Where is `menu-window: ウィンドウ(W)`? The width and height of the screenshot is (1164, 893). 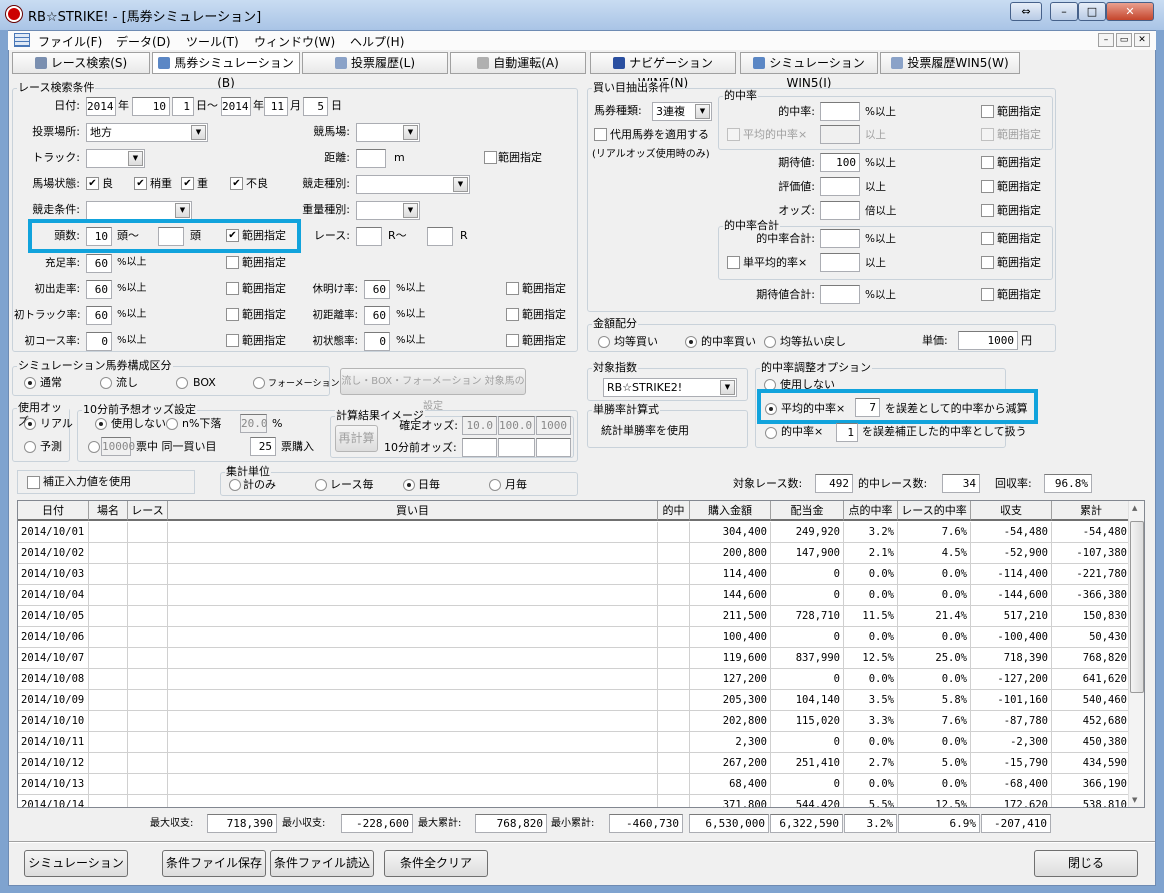
menu-window: ウィンドウ(W) is located at coordinates (294, 41).